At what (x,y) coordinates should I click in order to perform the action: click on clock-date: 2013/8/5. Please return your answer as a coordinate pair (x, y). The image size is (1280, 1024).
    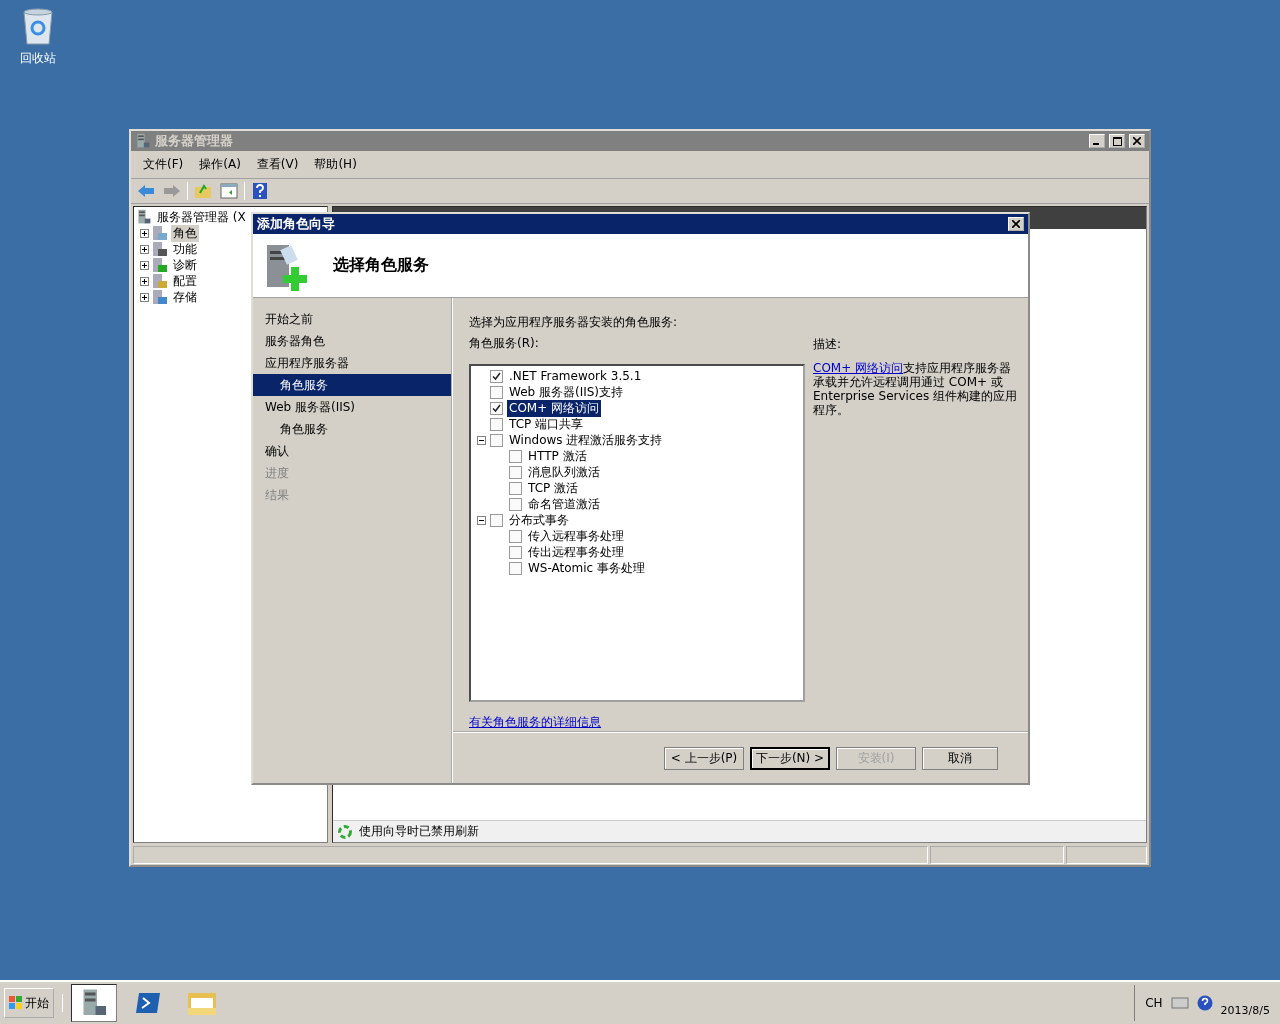
    Looking at the image, I should click on (1245, 1012).